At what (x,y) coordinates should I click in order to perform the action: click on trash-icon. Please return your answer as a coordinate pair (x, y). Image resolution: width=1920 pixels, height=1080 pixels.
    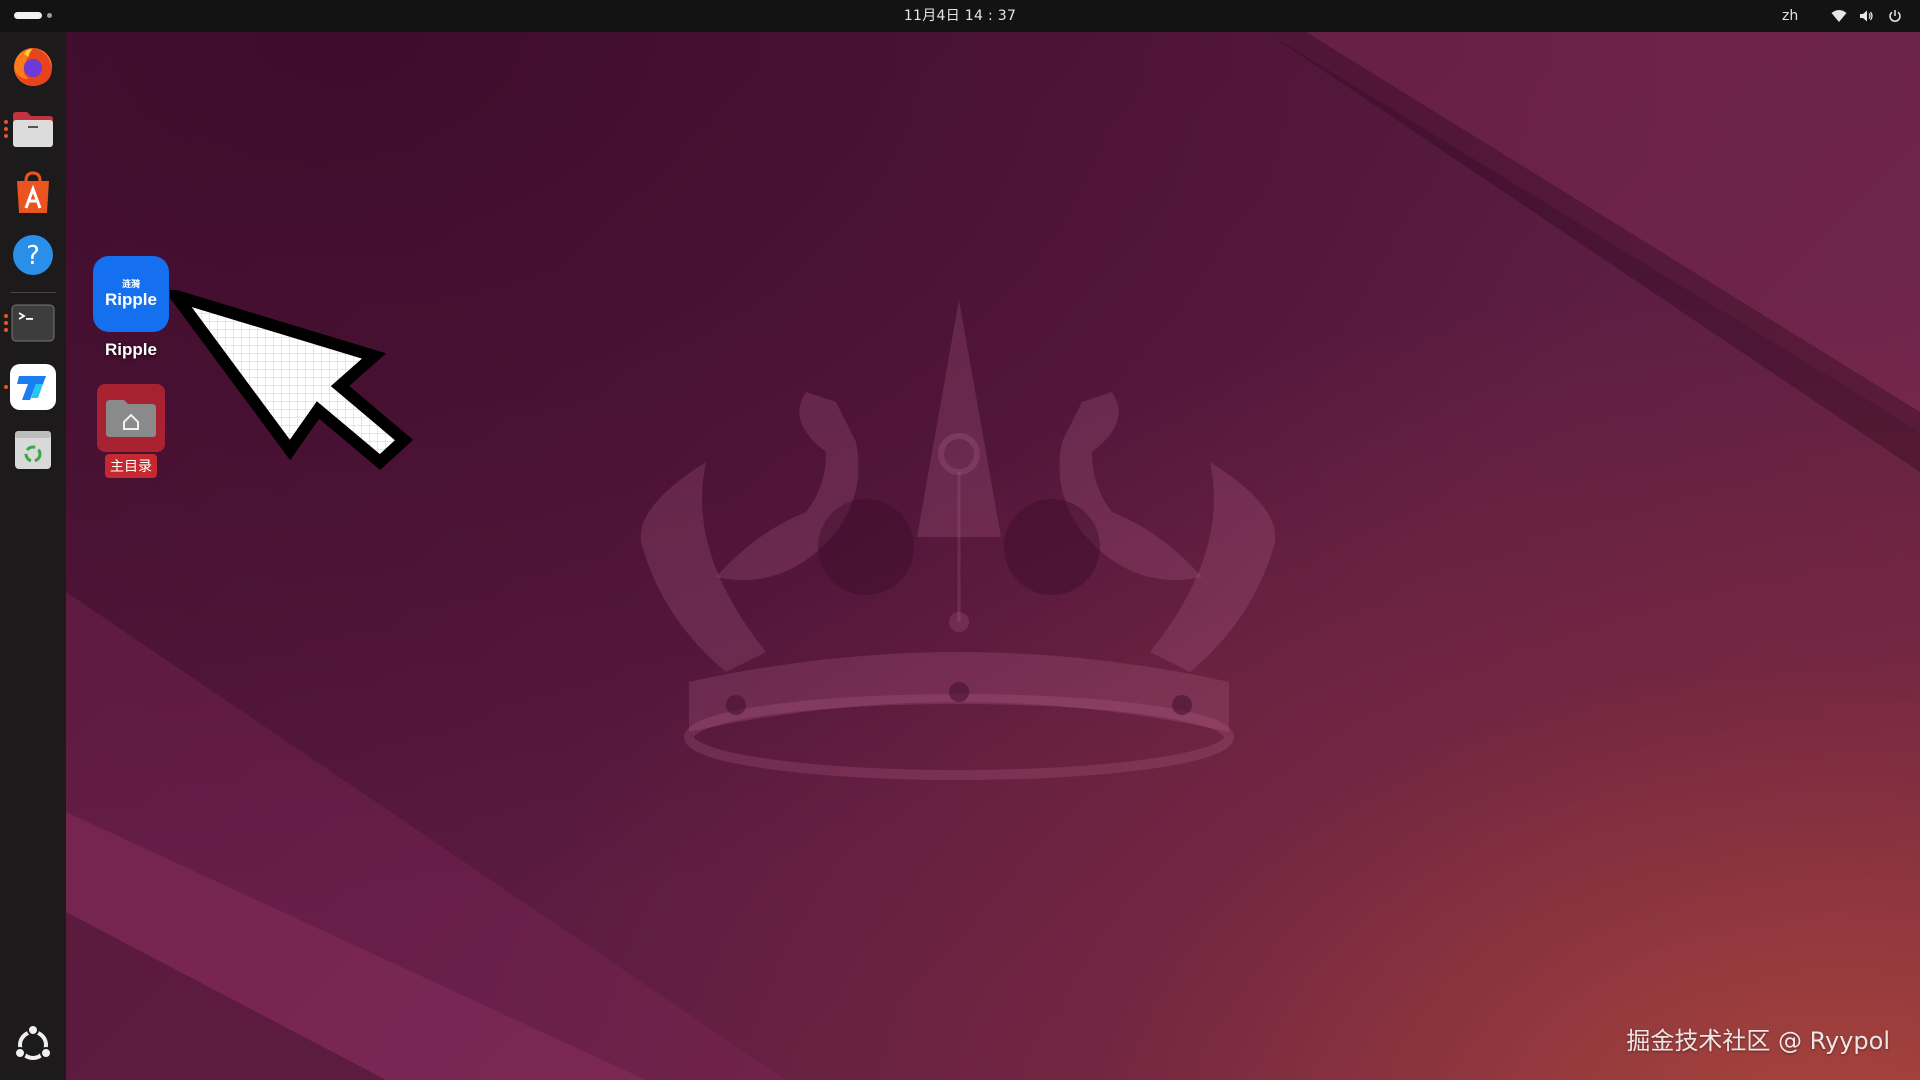
    Looking at the image, I should click on (33, 450).